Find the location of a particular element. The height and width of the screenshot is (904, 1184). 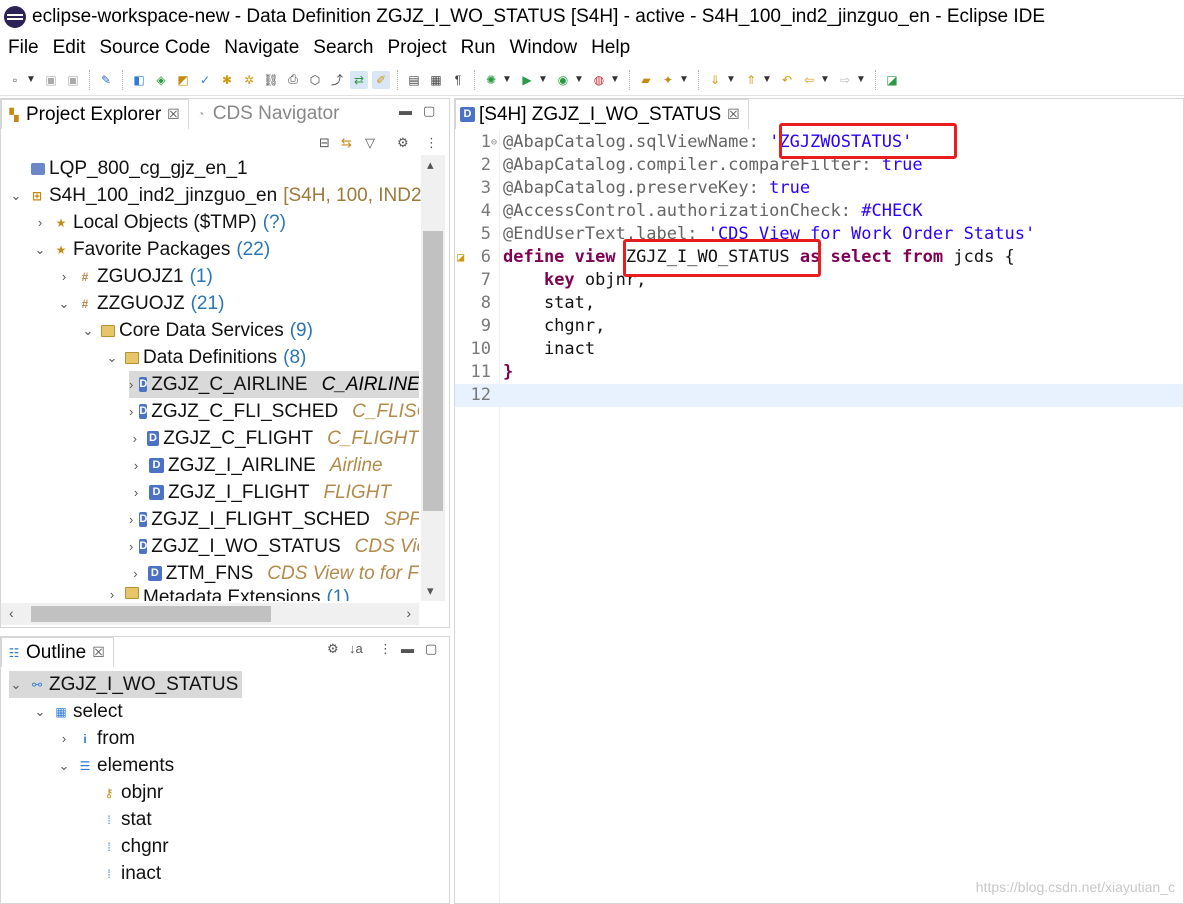

sort-icon: ↓a is located at coordinates (356, 648).